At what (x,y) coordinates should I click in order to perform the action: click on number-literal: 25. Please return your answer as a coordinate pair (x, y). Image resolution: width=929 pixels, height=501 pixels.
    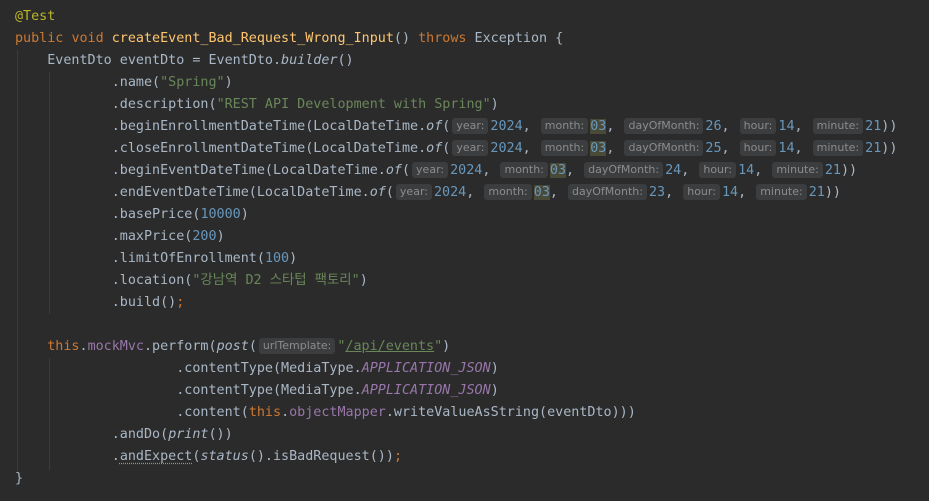
    Looking at the image, I should click on (713, 148).